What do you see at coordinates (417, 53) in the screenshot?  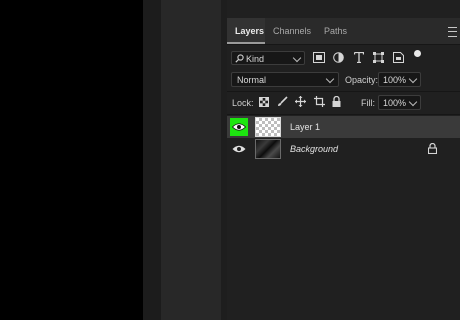 I see `filter-toggle-dot-icon` at bounding box center [417, 53].